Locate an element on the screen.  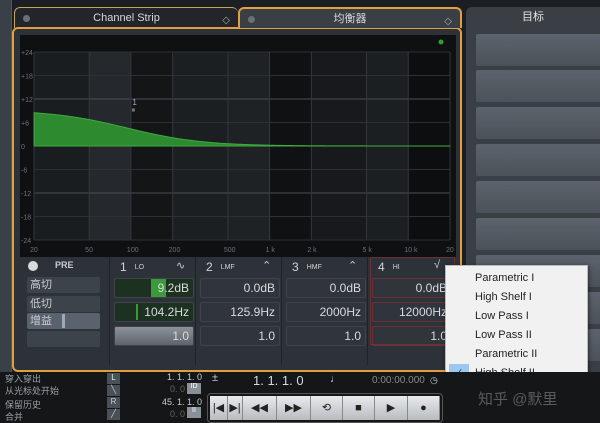
rewind-icon: ◀◀ is located at coordinates (259, 408).